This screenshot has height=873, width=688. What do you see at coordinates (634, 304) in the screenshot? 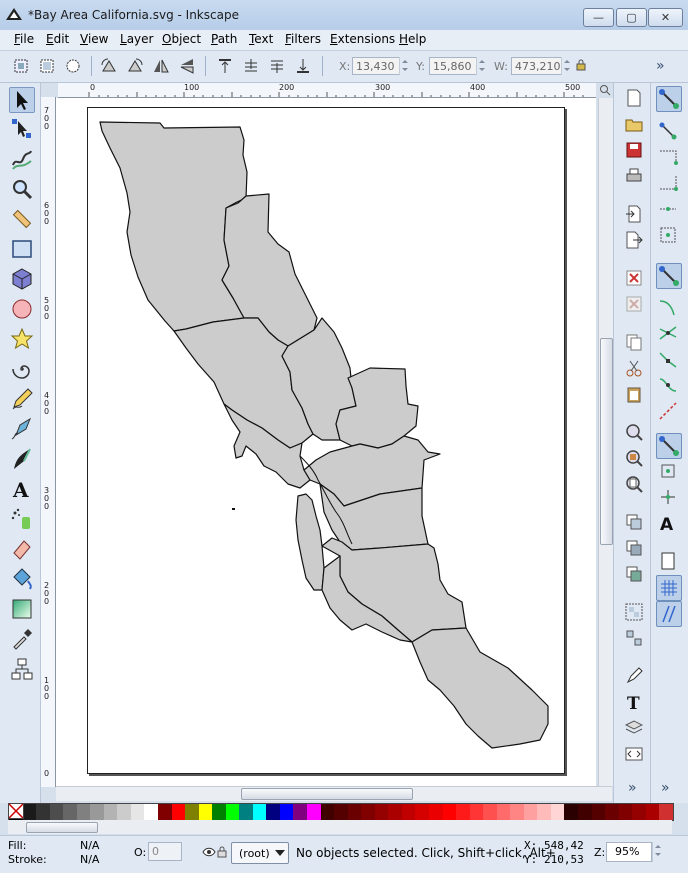
I see `redo-icon` at bounding box center [634, 304].